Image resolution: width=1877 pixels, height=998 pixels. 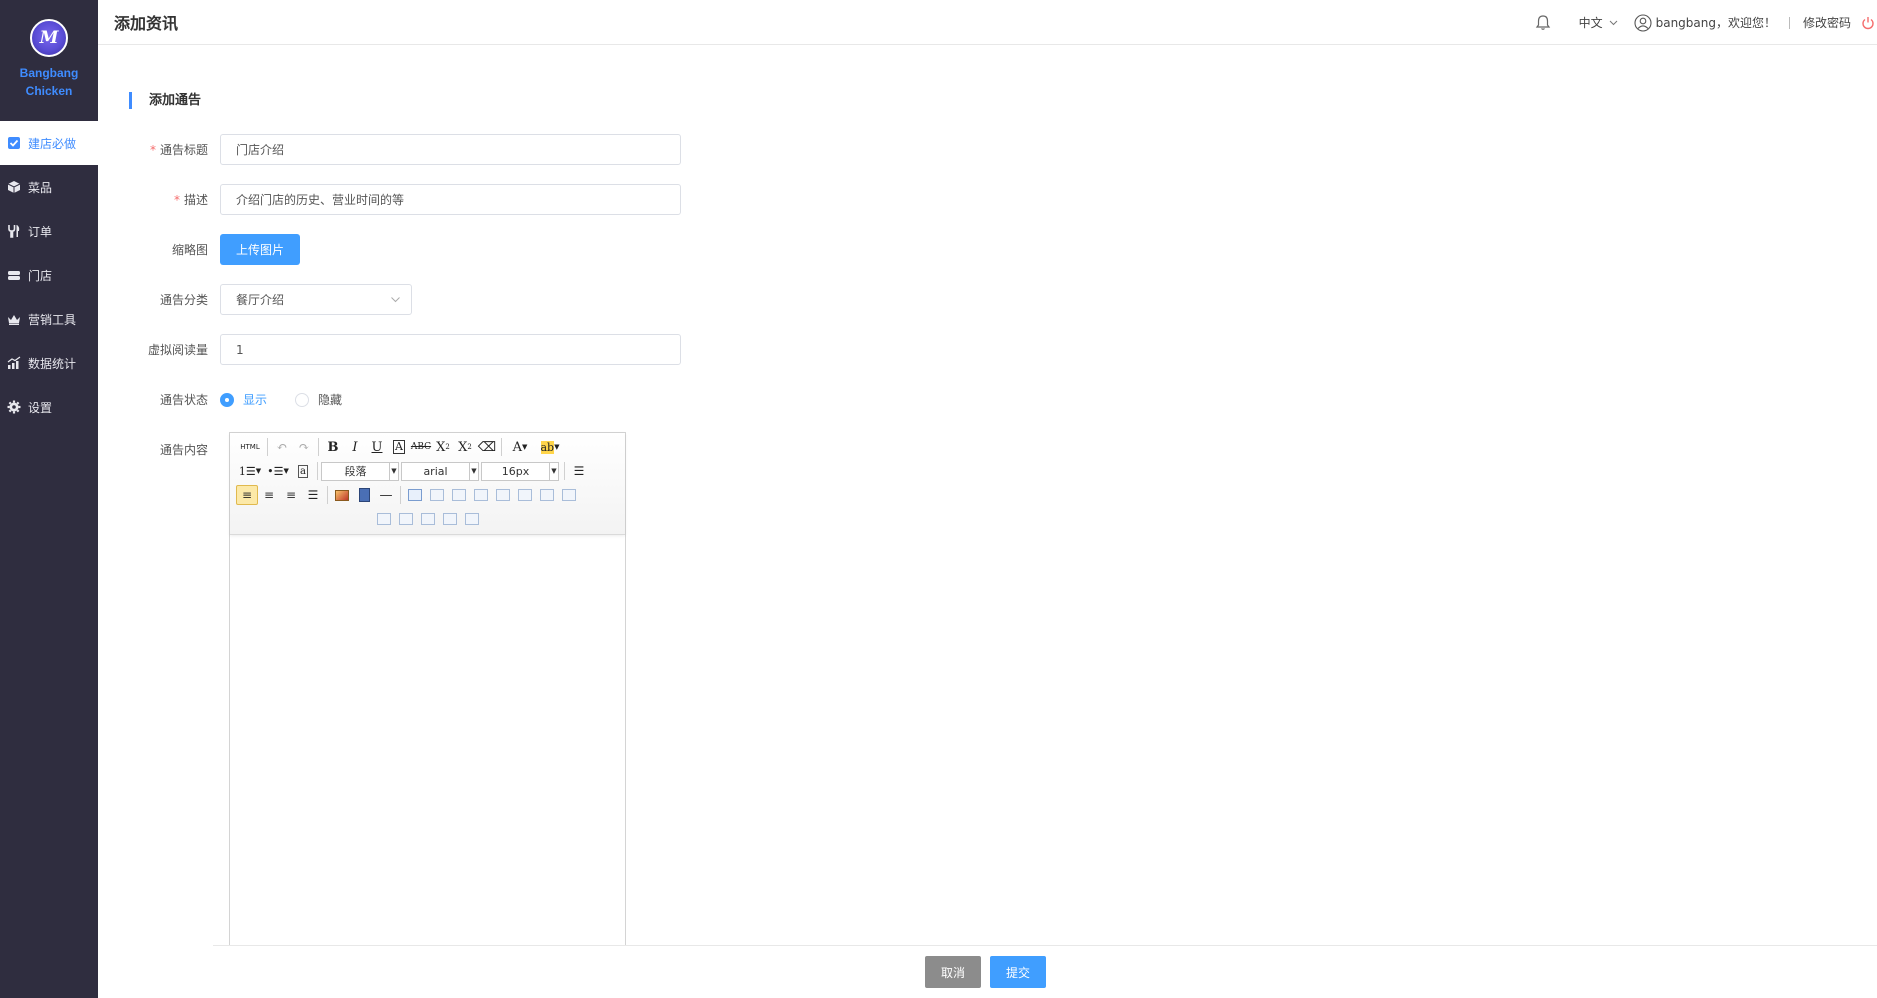 What do you see at coordinates (465, 447) in the screenshot?
I see `subscript-icon: X2` at bounding box center [465, 447].